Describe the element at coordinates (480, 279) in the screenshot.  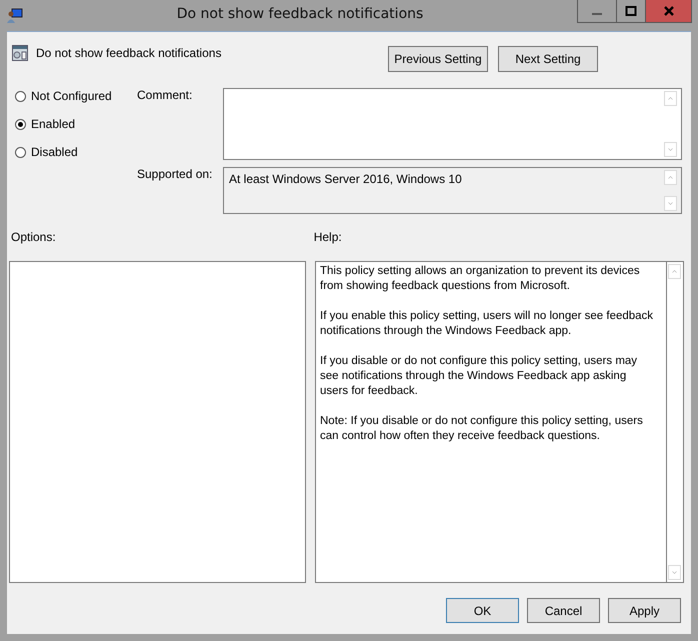
I see `help-paragraph: This policy setting allows an organization to prevent its devices from showing feedback questions from Microsoft.` at that location.